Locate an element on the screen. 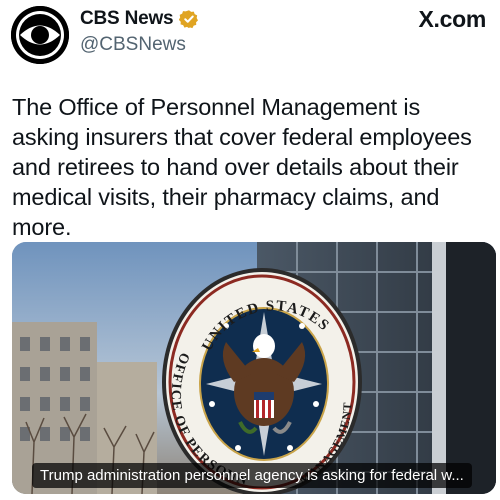  author-handle: @CBSNews is located at coordinates (133, 45).